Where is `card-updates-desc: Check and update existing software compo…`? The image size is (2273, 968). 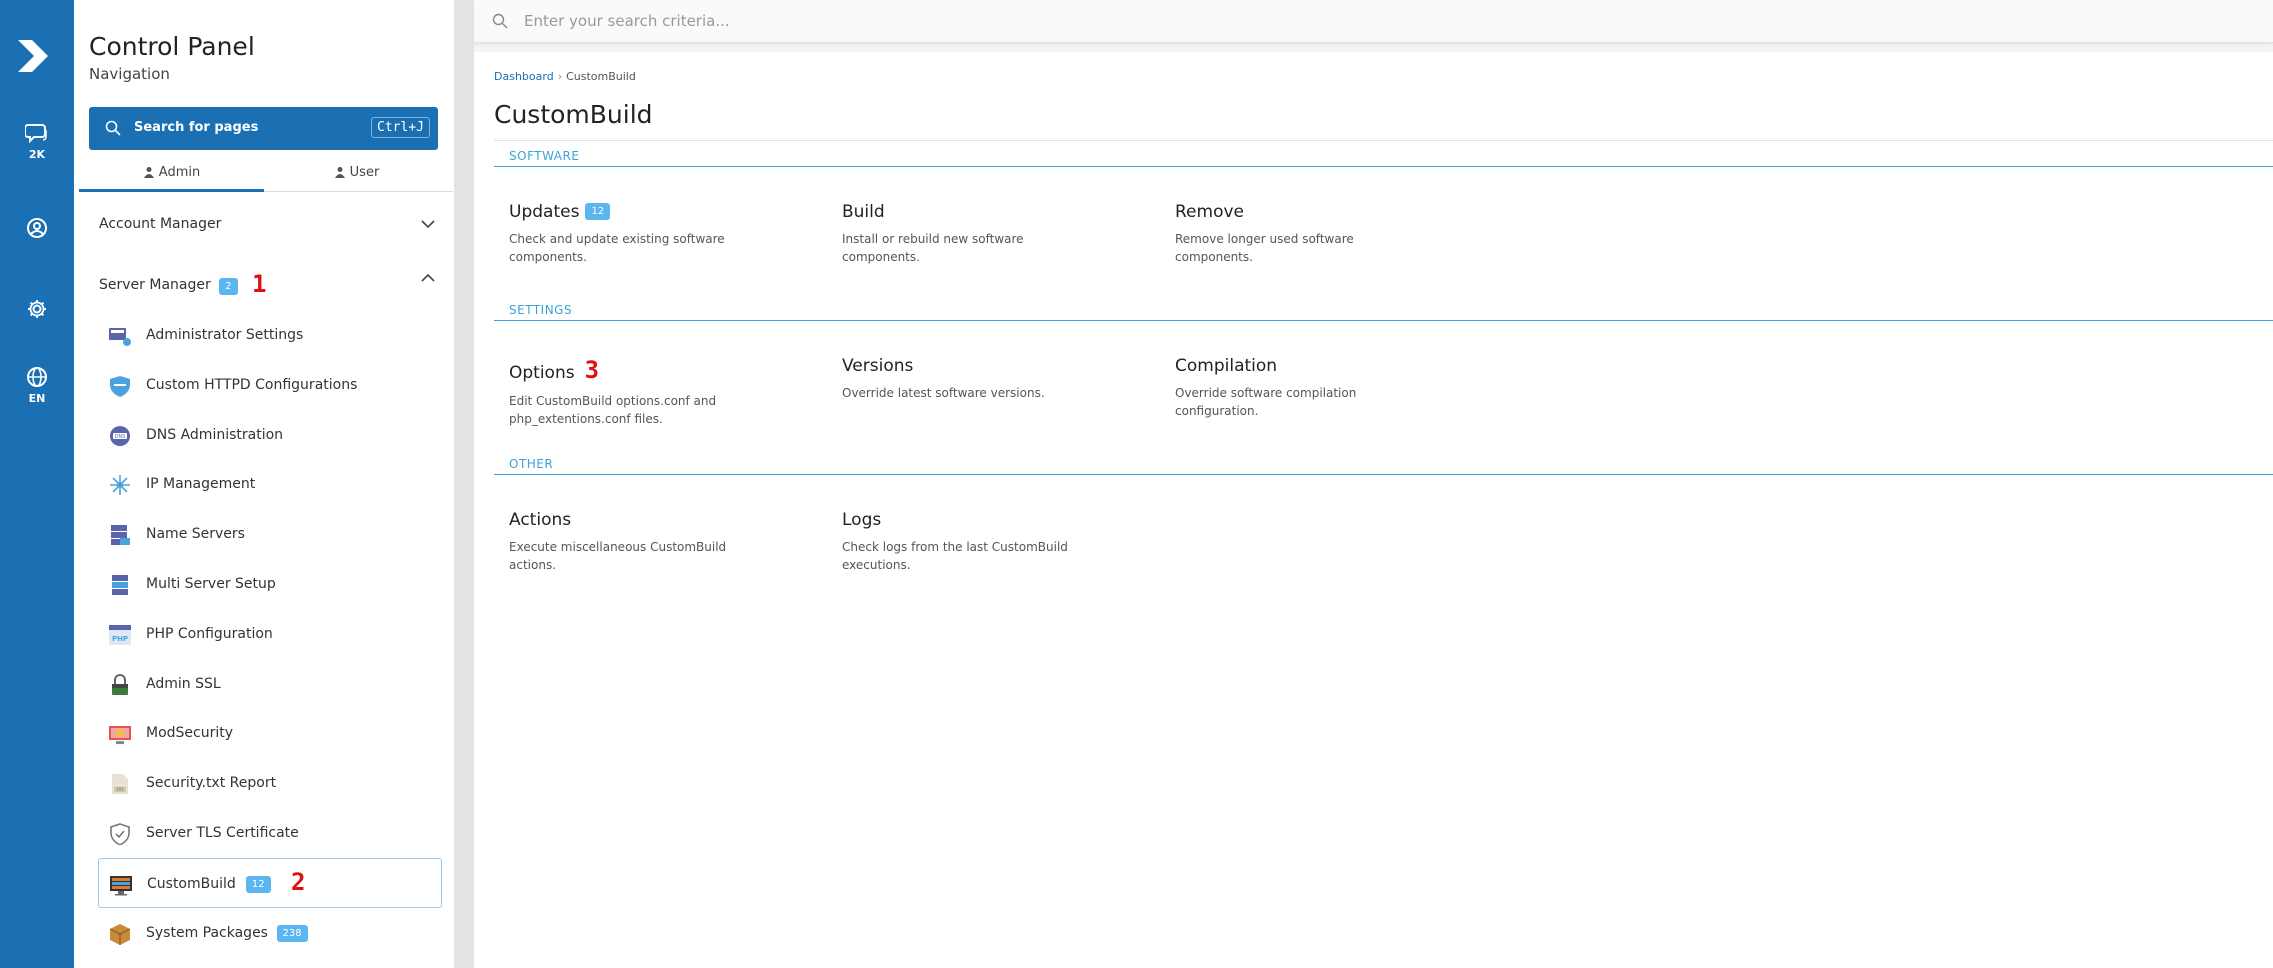 card-updates-desc: Check and update existing software compo… is located at coordinates (617, 248).